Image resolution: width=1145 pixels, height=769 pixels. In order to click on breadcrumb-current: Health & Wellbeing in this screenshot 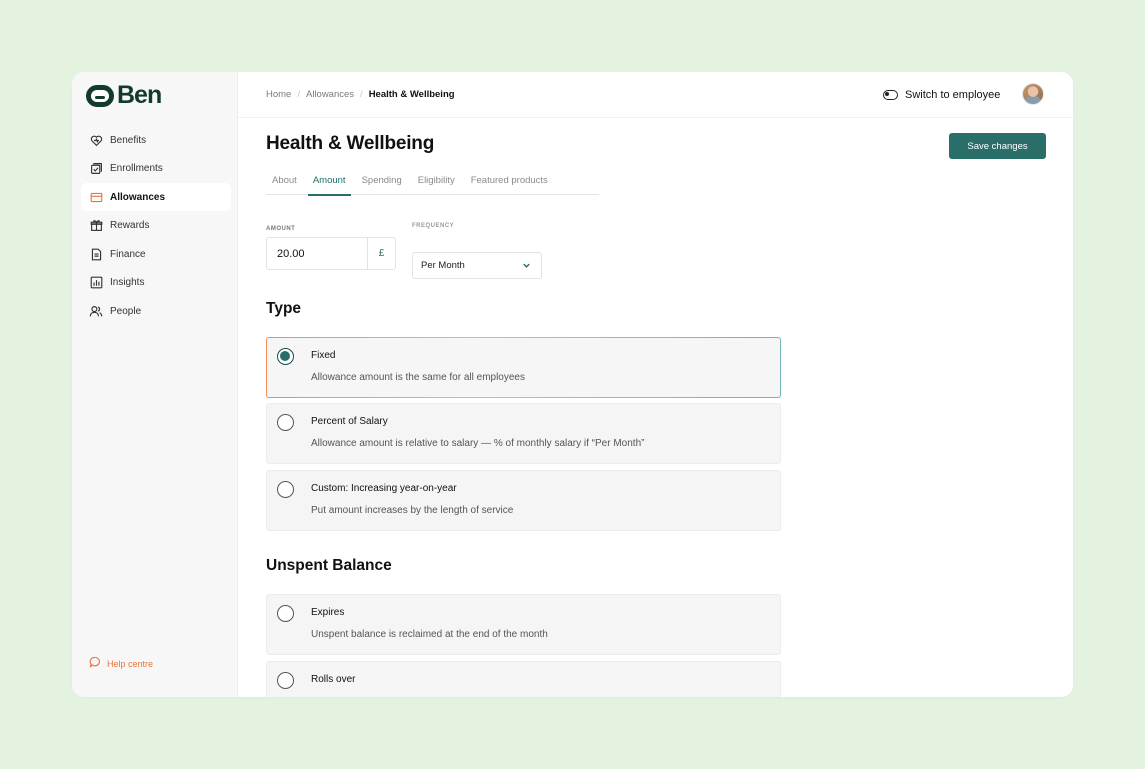, I will do `click(411, 94)`.